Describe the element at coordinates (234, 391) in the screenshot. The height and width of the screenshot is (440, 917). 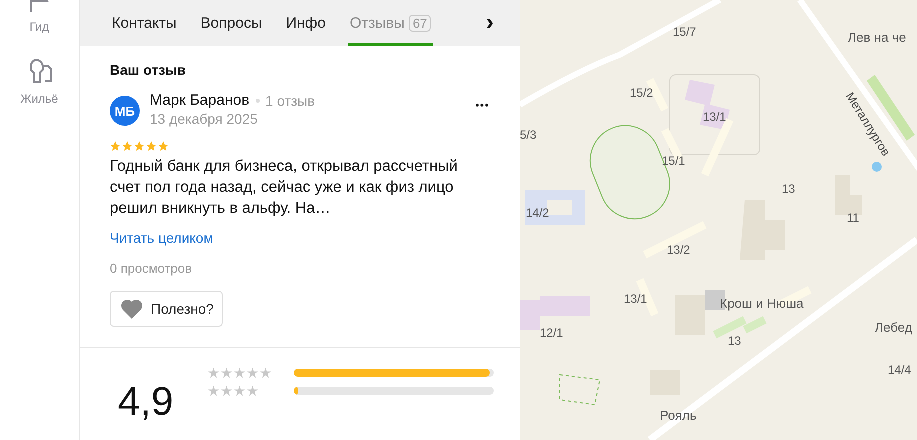
I see `star-label: ★★★★` at that location.